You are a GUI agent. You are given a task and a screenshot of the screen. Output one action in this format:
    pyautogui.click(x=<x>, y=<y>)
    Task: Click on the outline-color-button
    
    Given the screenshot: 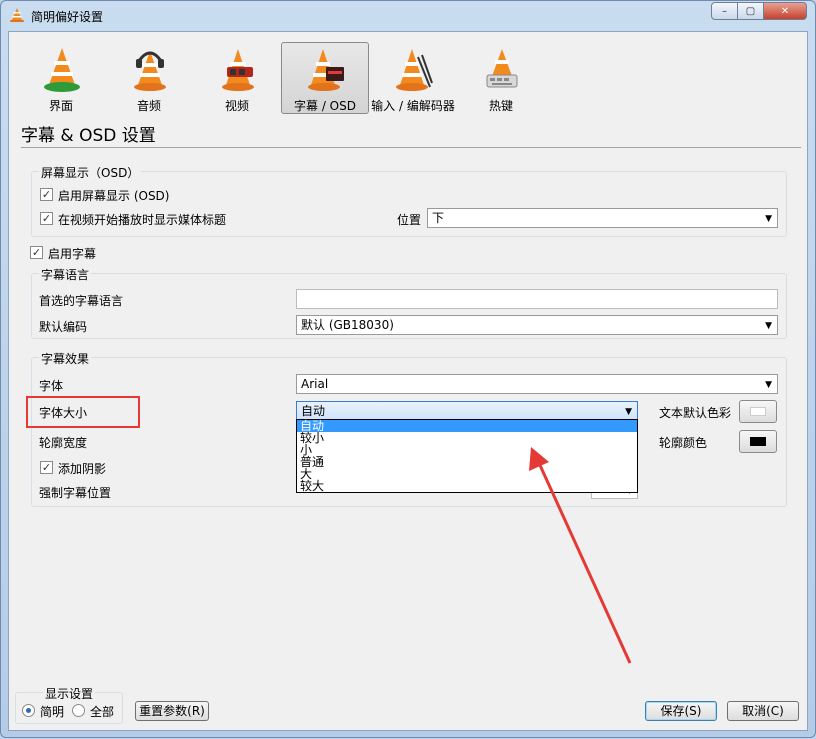 What is the action you would take?
    pyautogui.click(x=758, y=441)
    